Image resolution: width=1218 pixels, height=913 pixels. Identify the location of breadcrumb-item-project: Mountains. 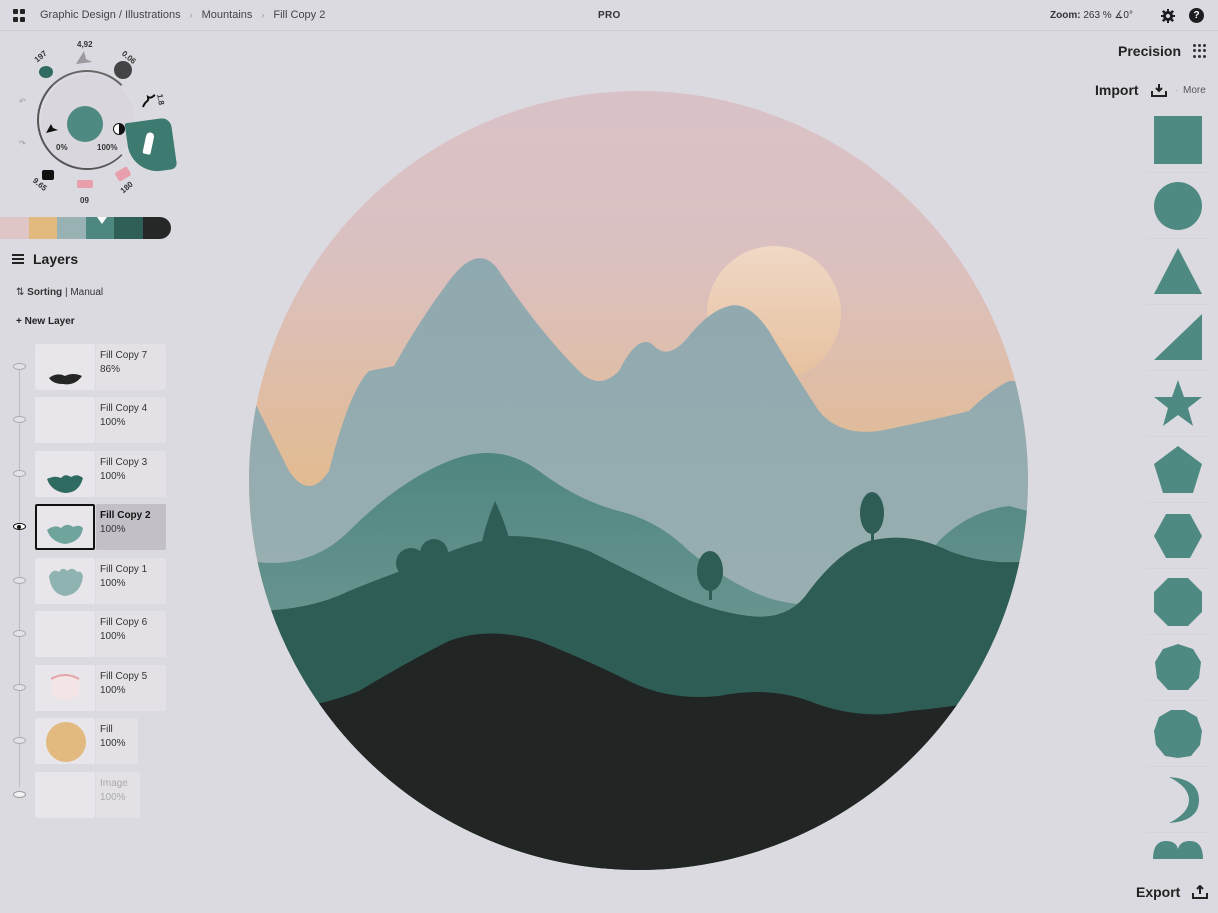
(227, 15).